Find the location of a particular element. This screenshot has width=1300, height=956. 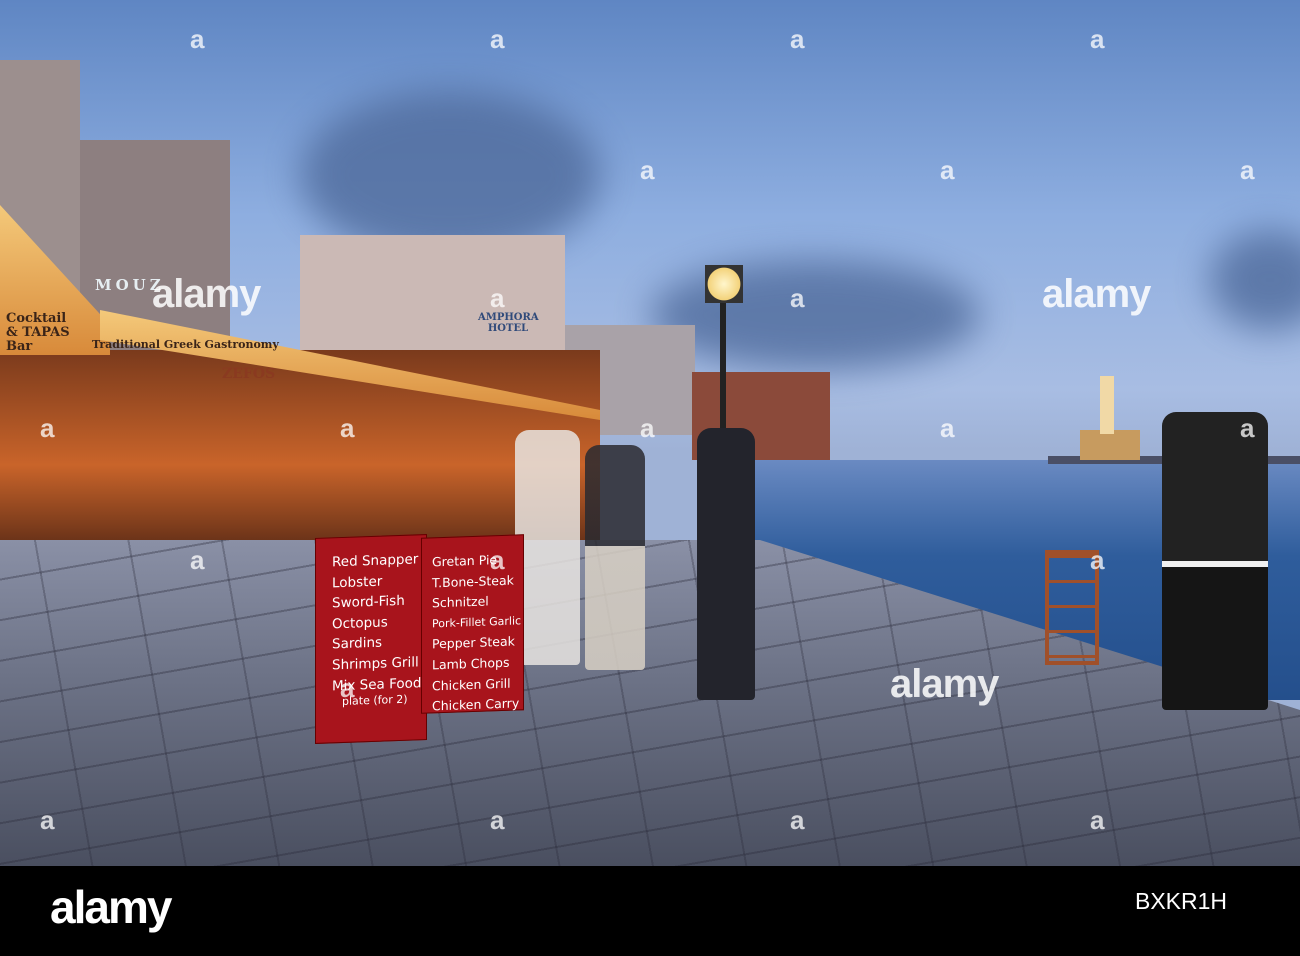

lighthouse is located at coordinates (1107, 405).